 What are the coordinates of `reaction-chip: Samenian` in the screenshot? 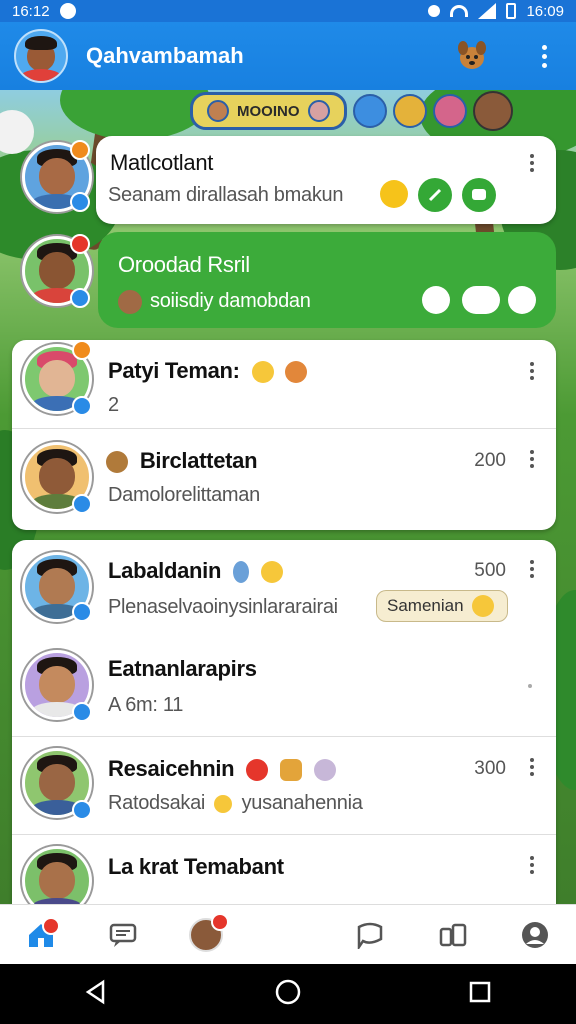 It's located at (442, 606).